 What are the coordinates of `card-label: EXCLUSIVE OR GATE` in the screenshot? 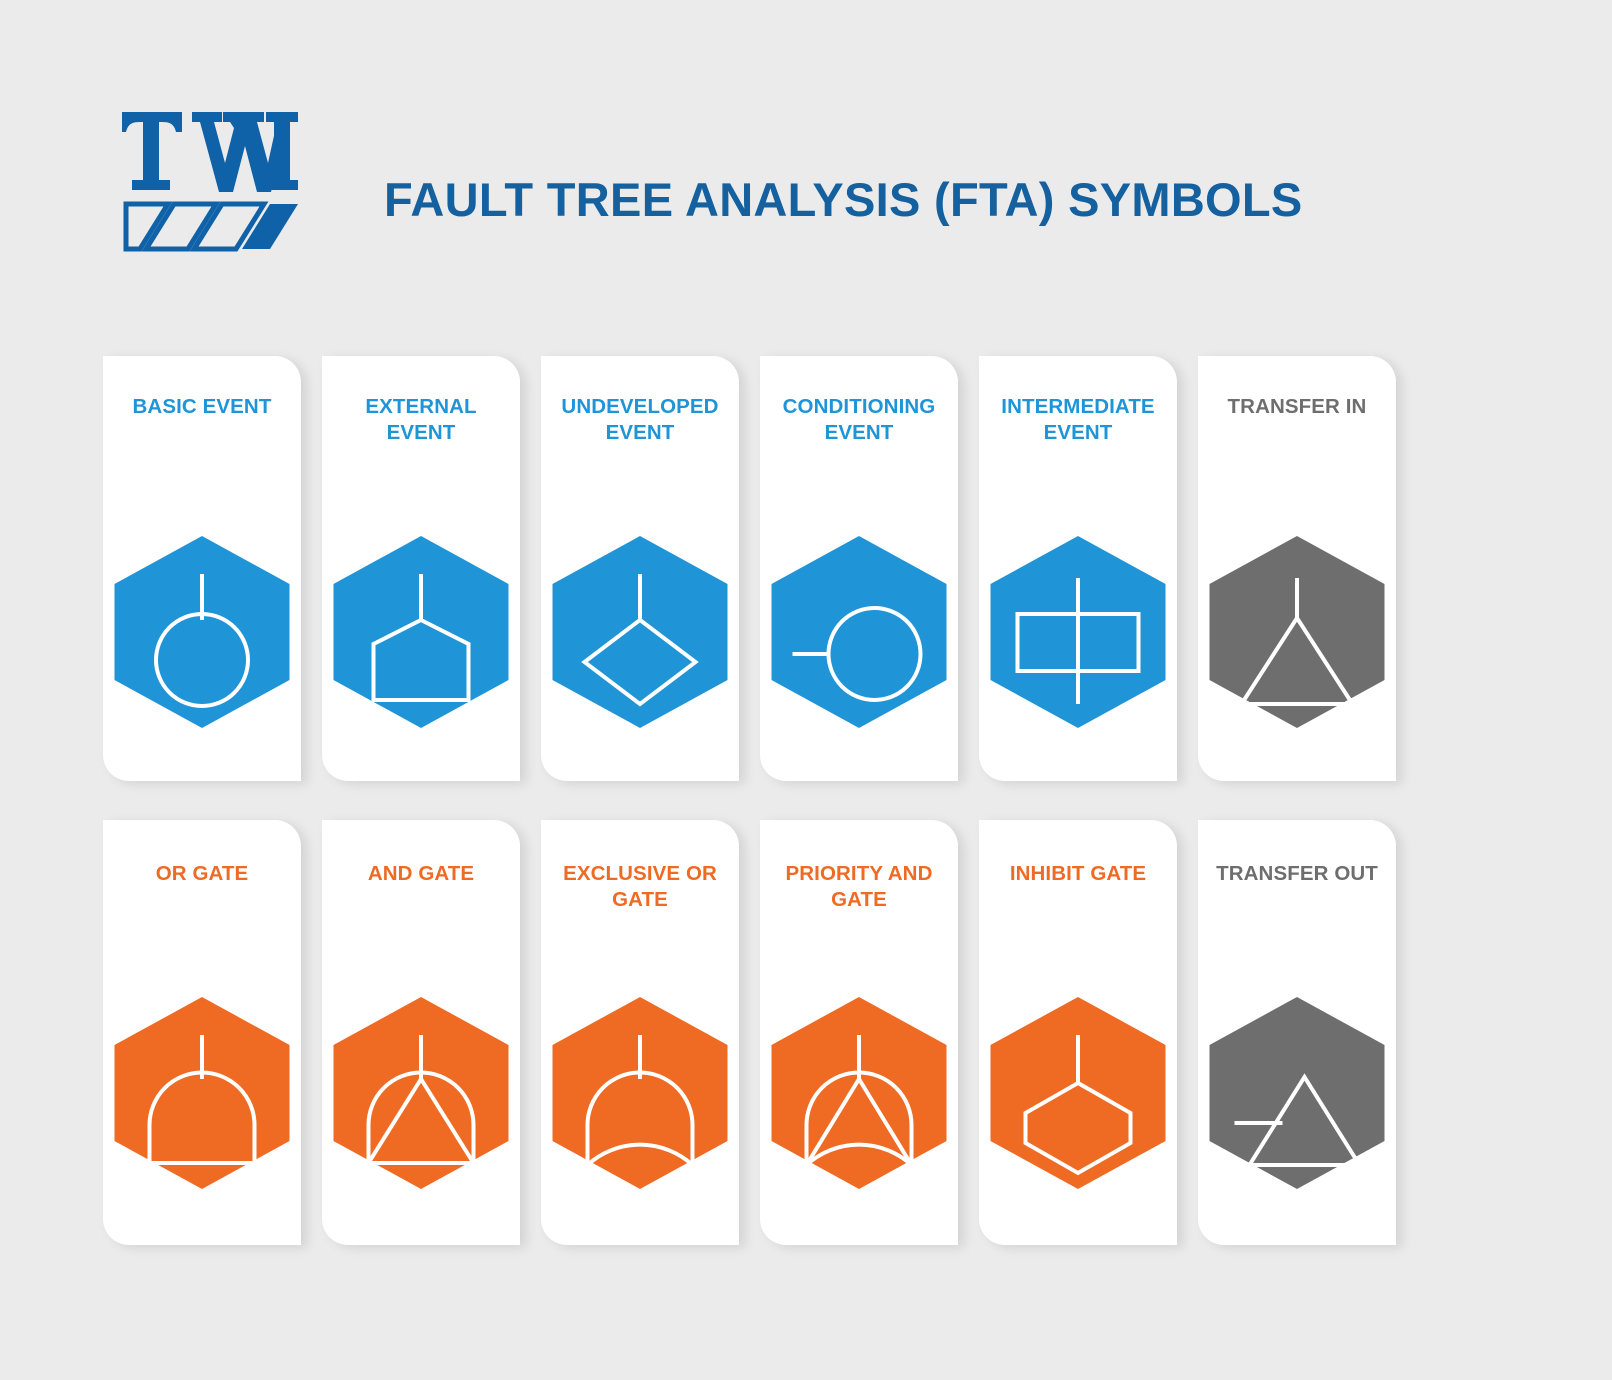 It's located at (640, 887).